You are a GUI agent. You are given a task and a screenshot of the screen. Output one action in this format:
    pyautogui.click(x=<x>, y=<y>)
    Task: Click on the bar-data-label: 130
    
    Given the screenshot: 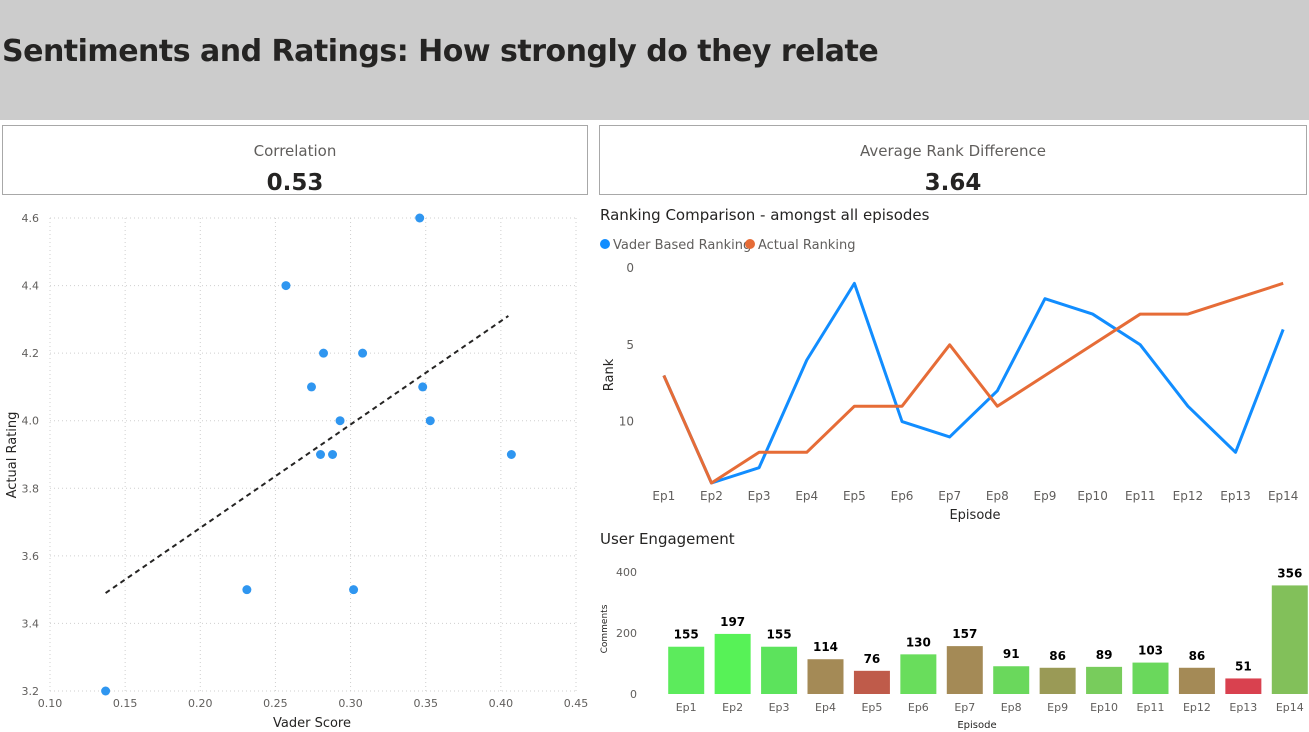 What is the action you would take?
    pyautogui.click(x=918, y=642)
    